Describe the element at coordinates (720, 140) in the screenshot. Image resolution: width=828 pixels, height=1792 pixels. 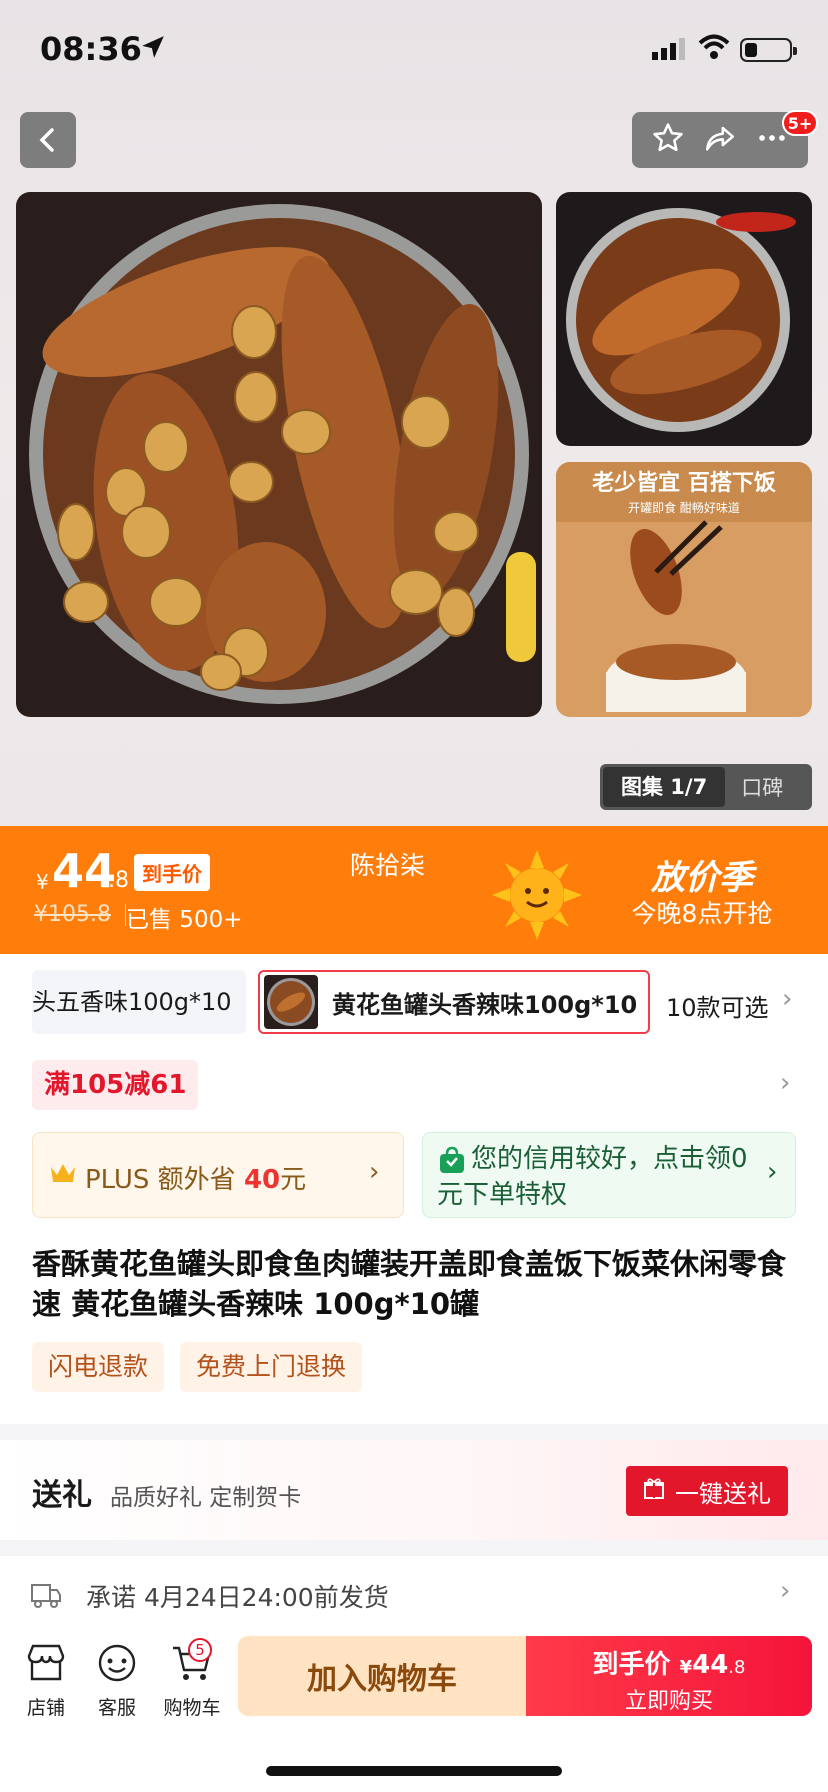
I see `share-icon` at that location.